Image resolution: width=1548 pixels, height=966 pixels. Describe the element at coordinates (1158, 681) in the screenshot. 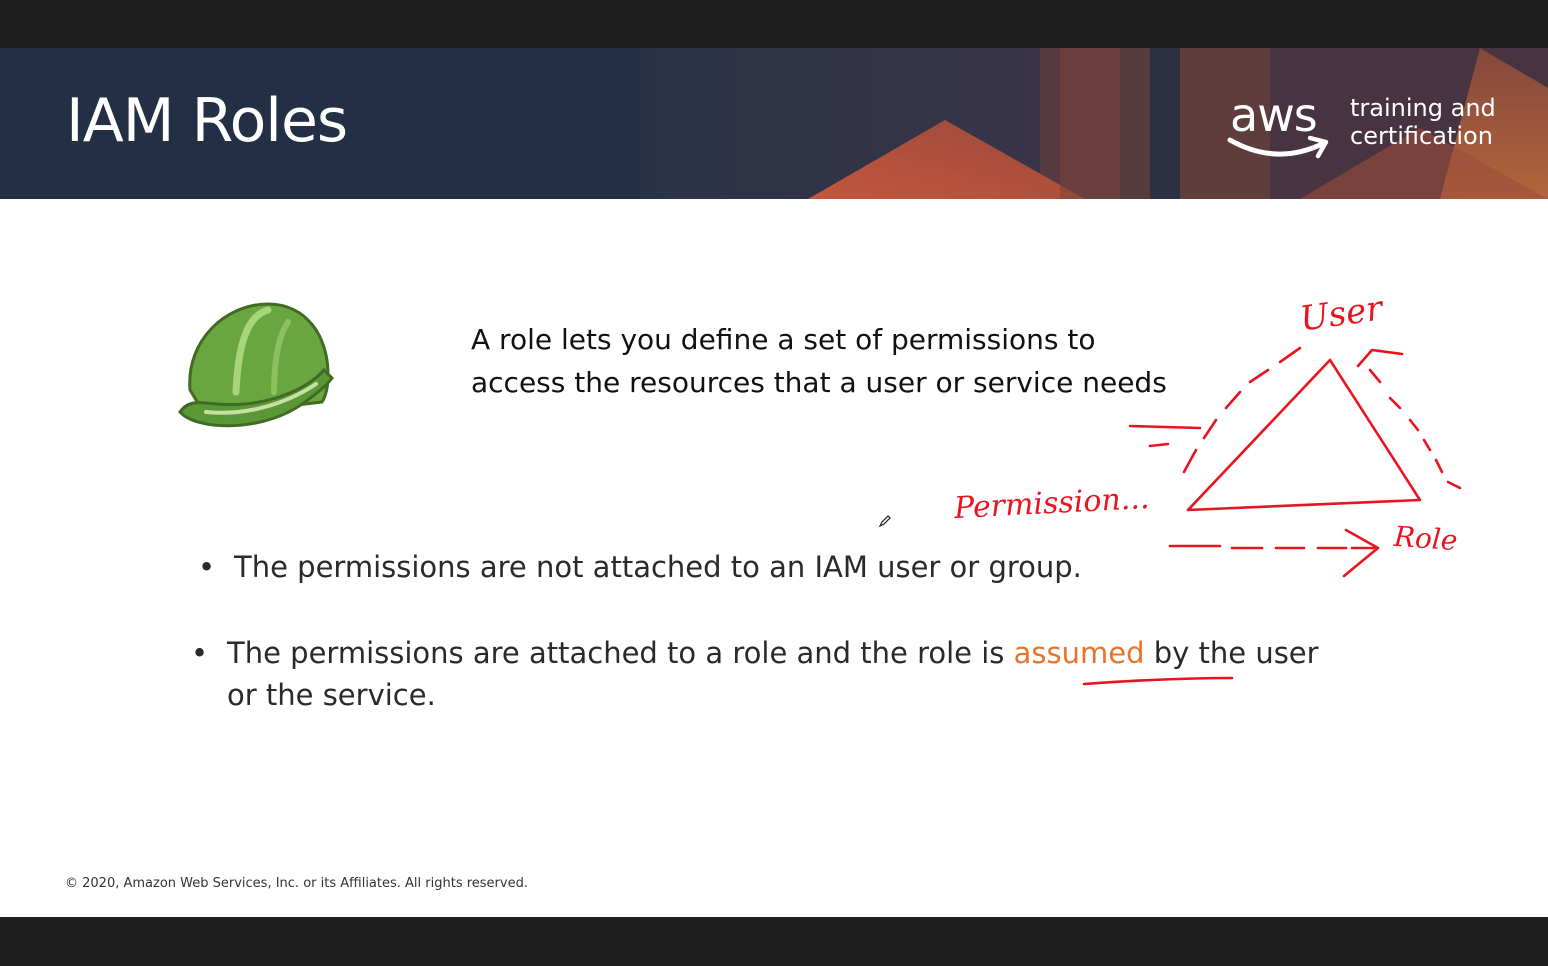

I see `ink-underline-assumed` at that location.